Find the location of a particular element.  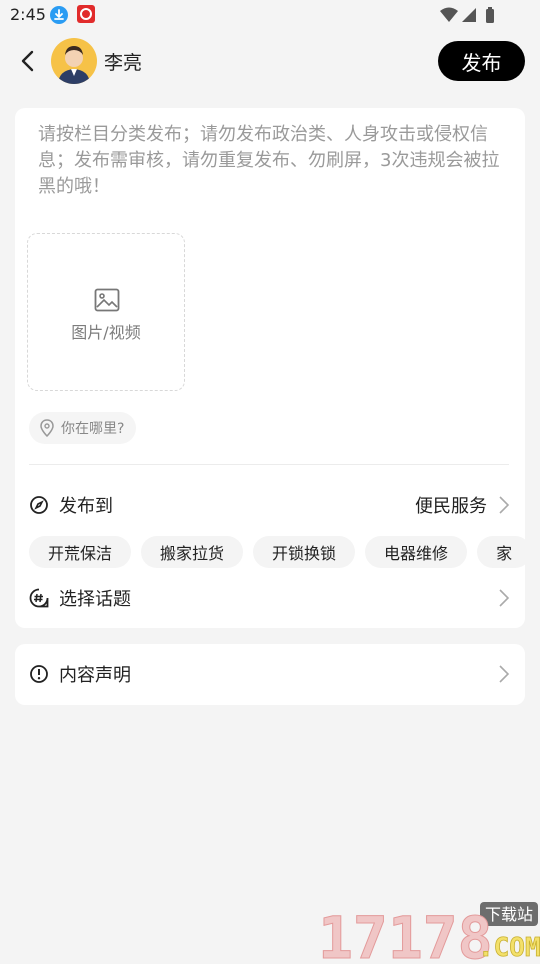

divider is located at coordinates (269, 464).